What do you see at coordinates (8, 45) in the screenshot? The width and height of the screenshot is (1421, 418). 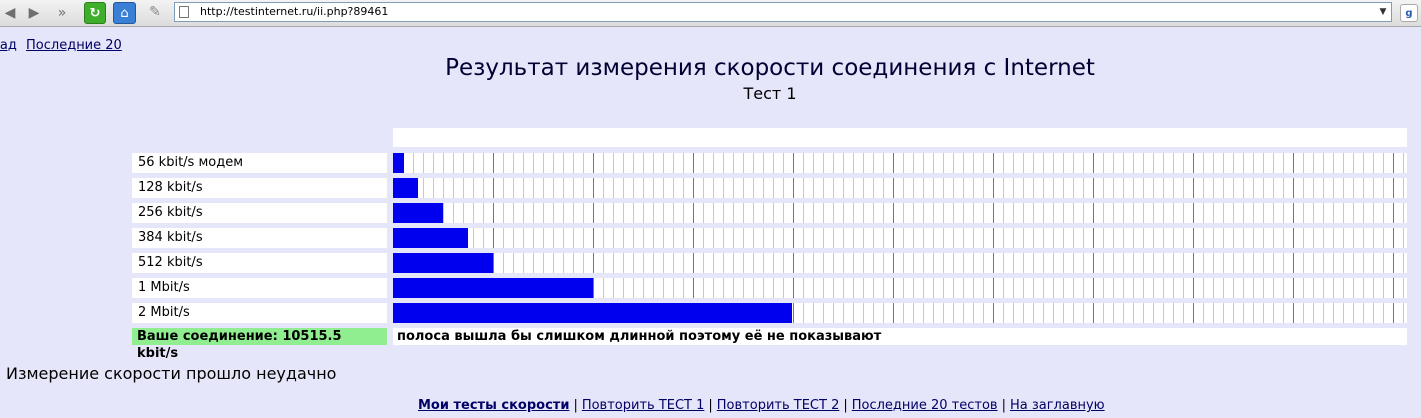 I see `back-link: зад` at bounding box center [8, 45].